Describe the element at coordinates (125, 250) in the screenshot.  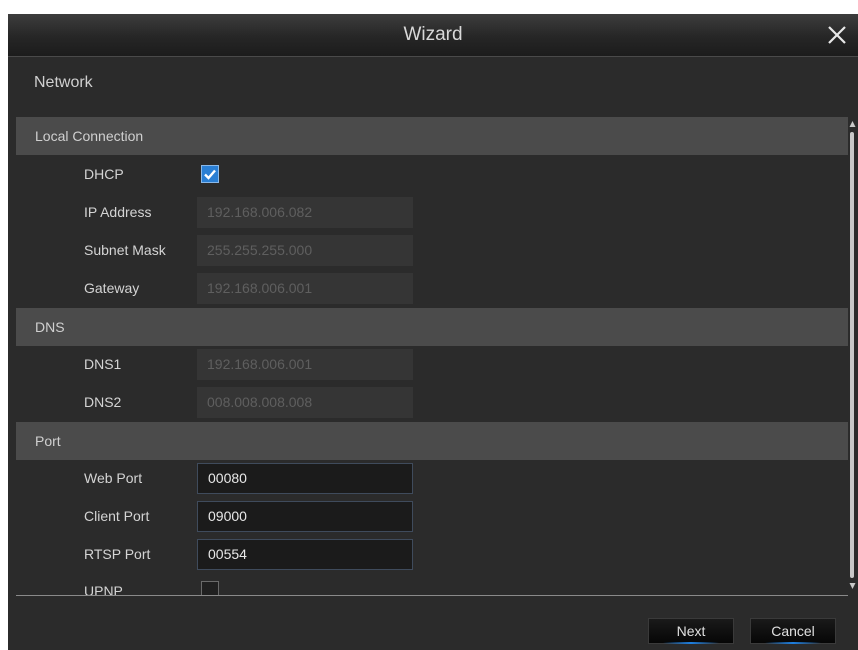
I see `subnet-mask-label: Subnet Mask` at that location.